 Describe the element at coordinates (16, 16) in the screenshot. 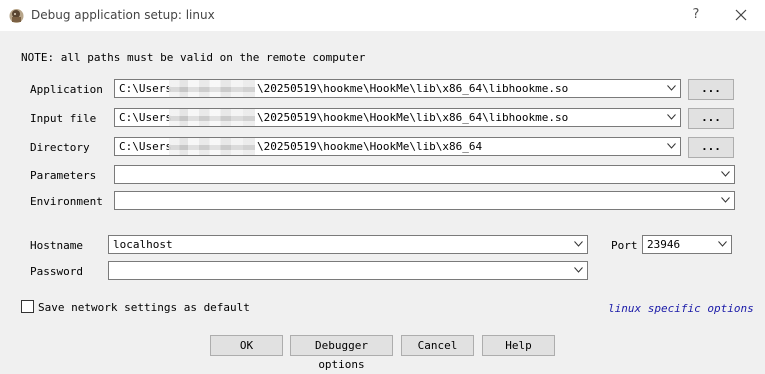

I see `ida-app-icon` at that location.